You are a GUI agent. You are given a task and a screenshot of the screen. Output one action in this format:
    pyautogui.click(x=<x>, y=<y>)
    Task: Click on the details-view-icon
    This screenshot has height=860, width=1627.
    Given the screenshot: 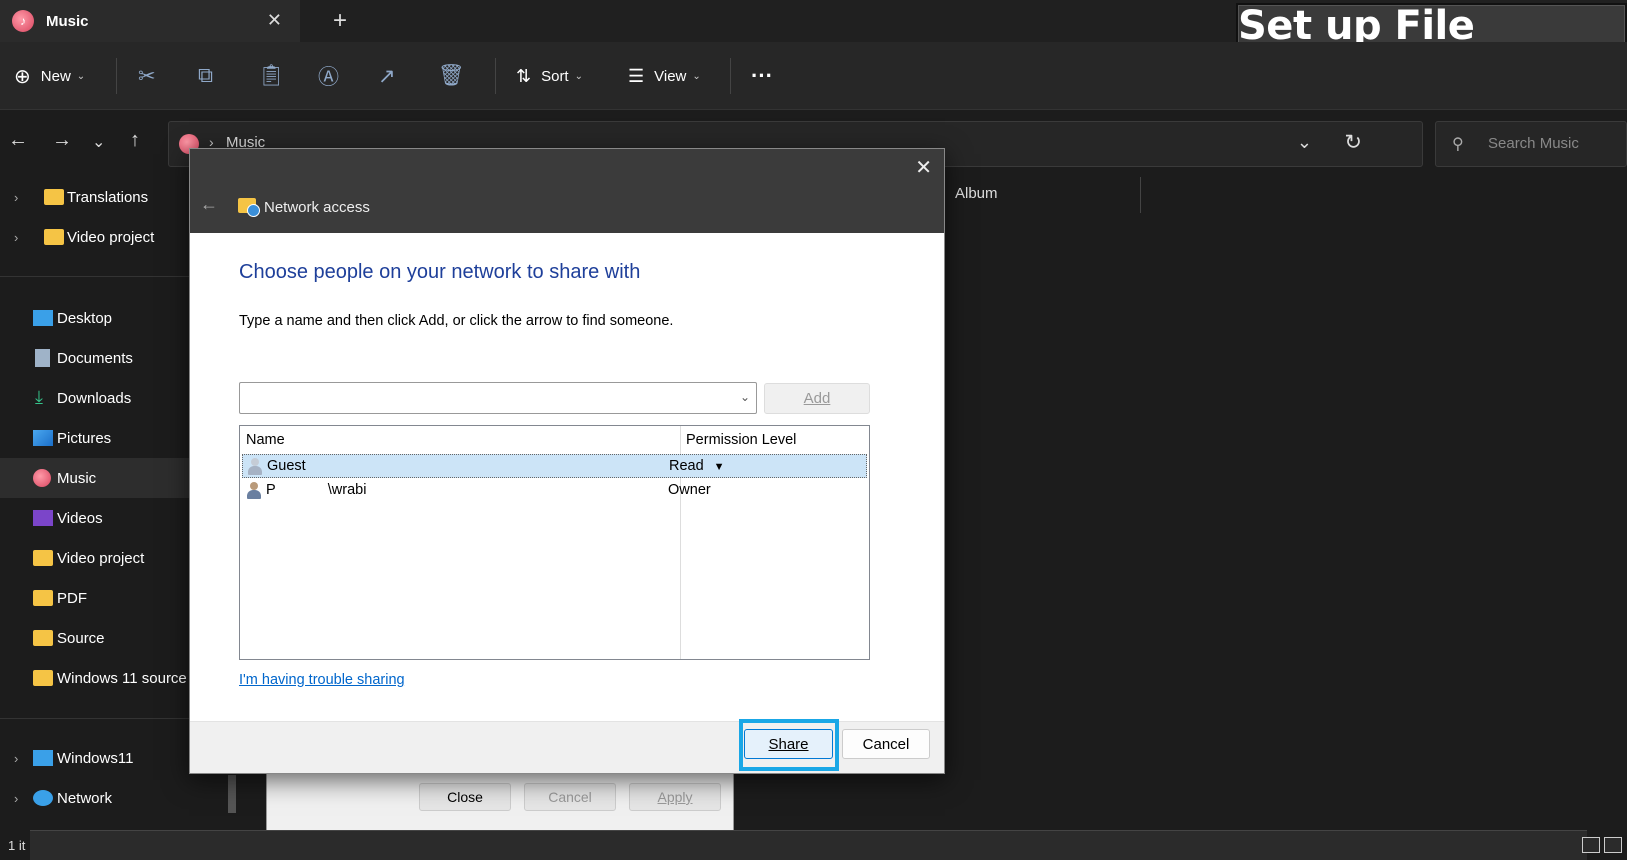 What is the action you would take?
    pyautogui.click(x=1591, y=845)
    